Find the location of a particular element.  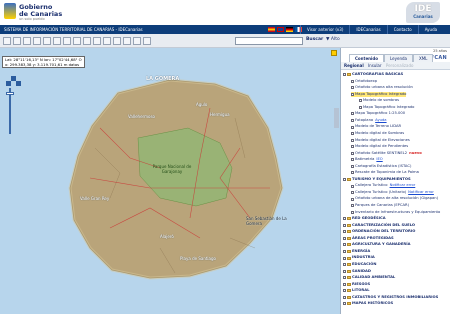

map-icon is located at coordinates (147, 41).